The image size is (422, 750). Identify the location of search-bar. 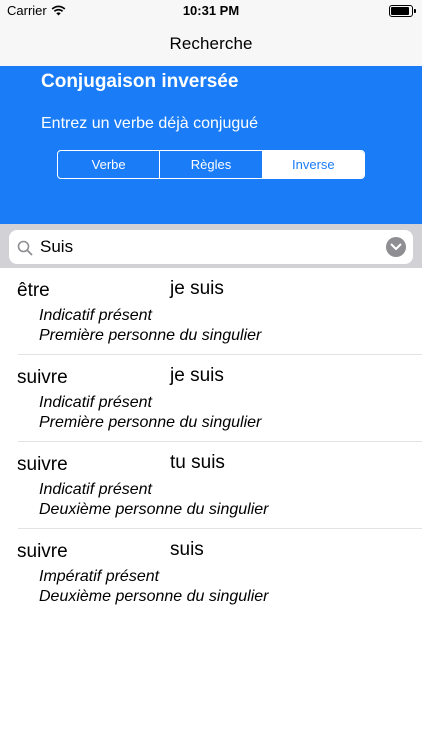
(211, 246).